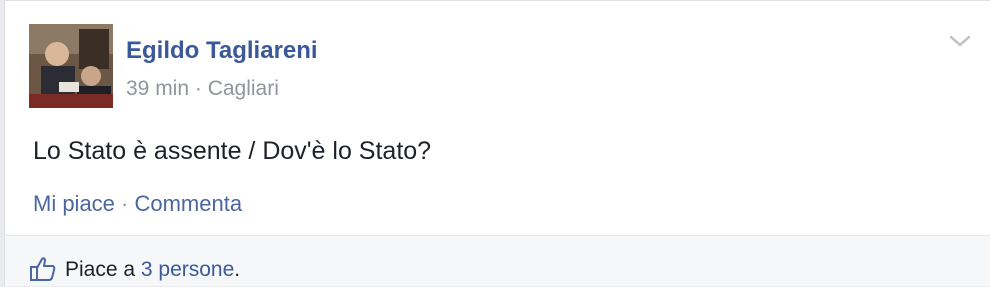 The image size is (990, 287). Describe the element at coordinates (103, 269) in the screenshot. I see `likes-prefix: Piace a` at that location.